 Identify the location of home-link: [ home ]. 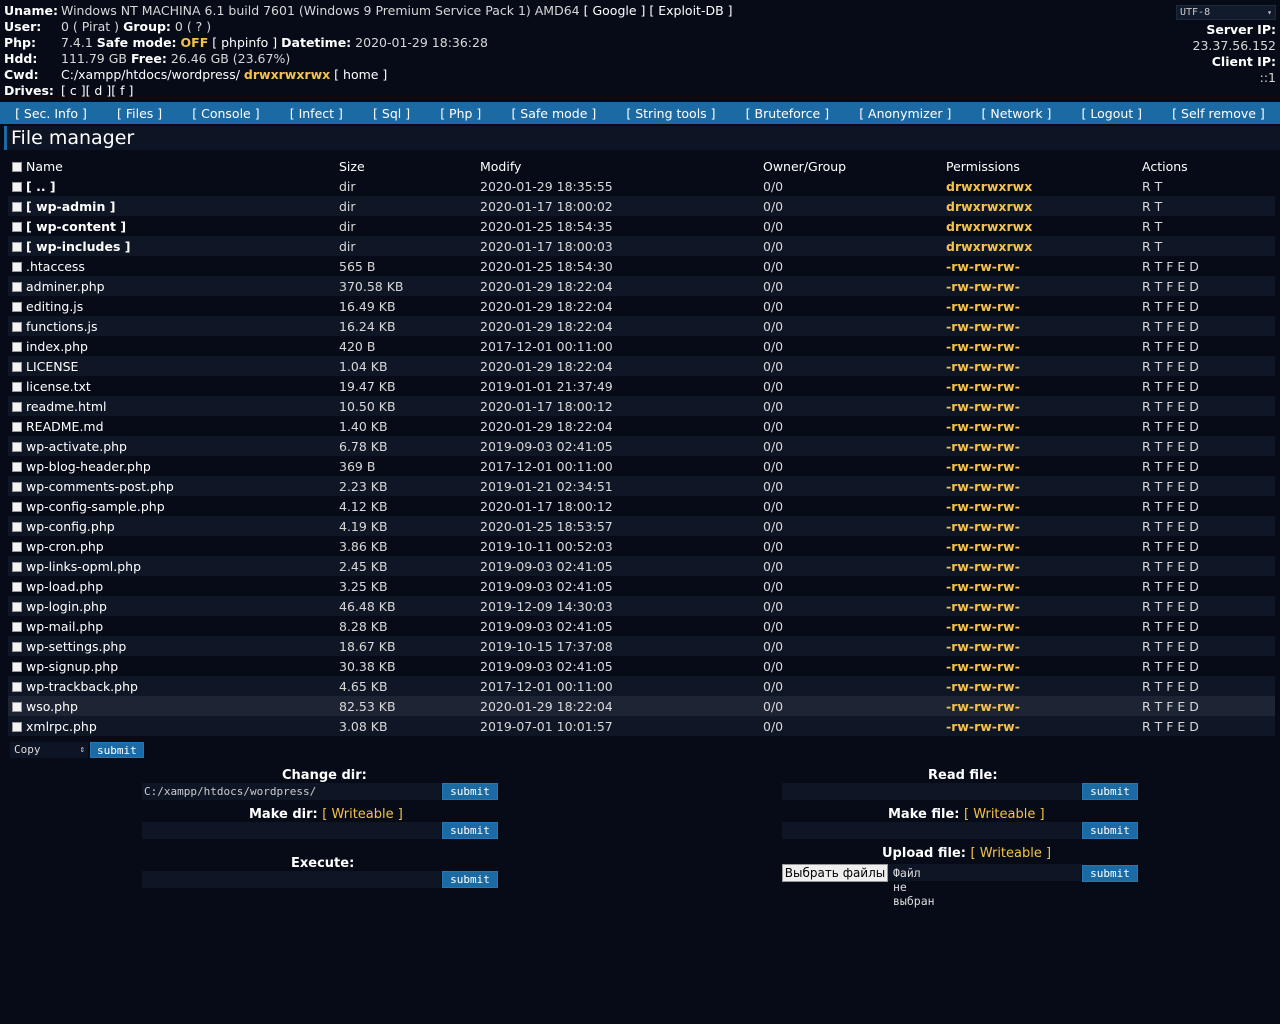
(360, 74).